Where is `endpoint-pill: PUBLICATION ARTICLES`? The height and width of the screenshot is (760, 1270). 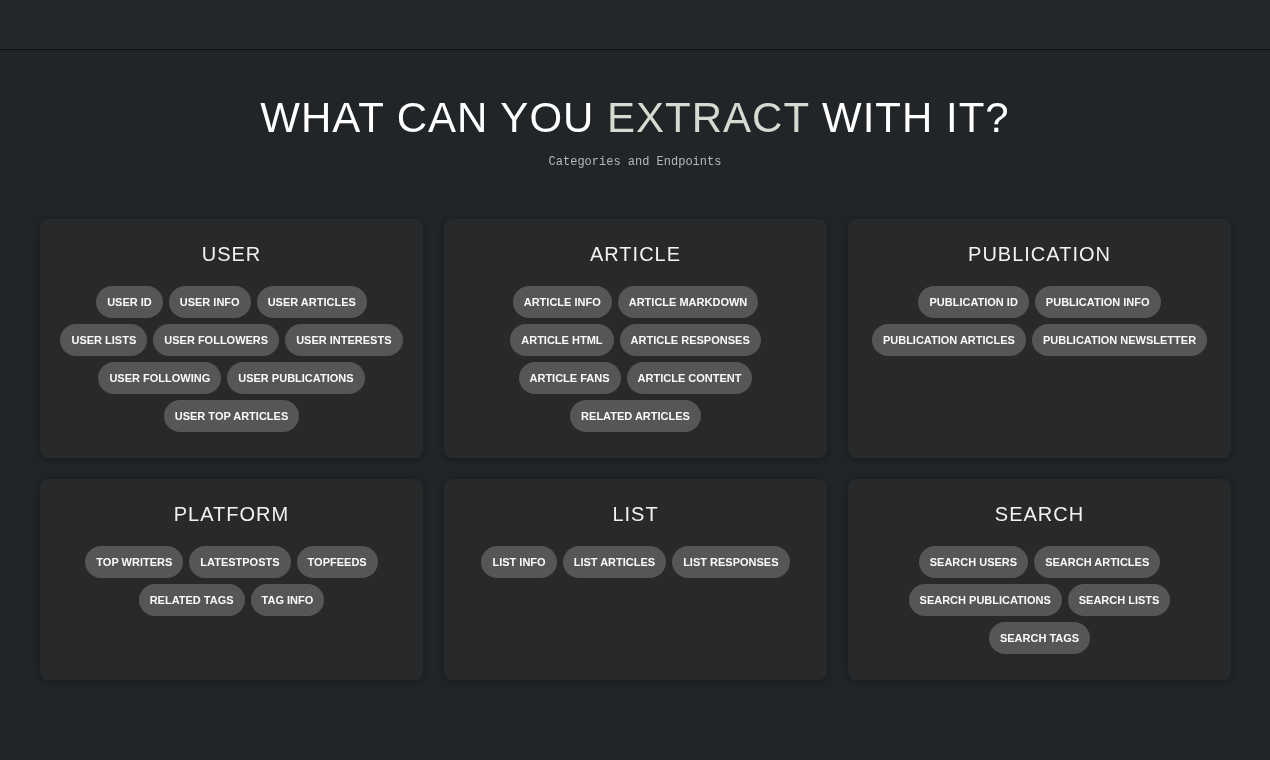
endpoint-pill: PUBLICATION ARTICLES is located at coordinates (948, 340).